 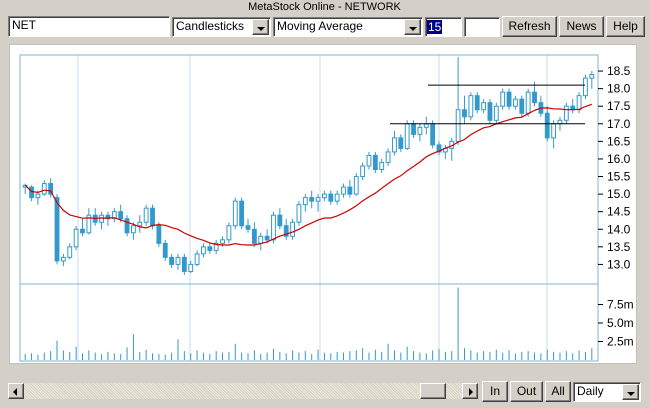 I want to click on symbol-input: NET, so click(x=89, y=26).